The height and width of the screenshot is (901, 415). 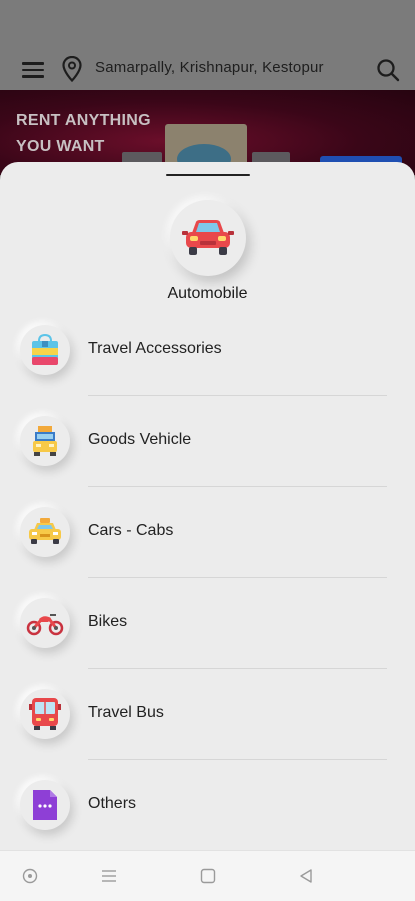 What do you see at coordinates (207, 461) in the screenshot?
I see `list-item-goods-vehicle: Goods Vehicle` at bounding box center [207, 461].